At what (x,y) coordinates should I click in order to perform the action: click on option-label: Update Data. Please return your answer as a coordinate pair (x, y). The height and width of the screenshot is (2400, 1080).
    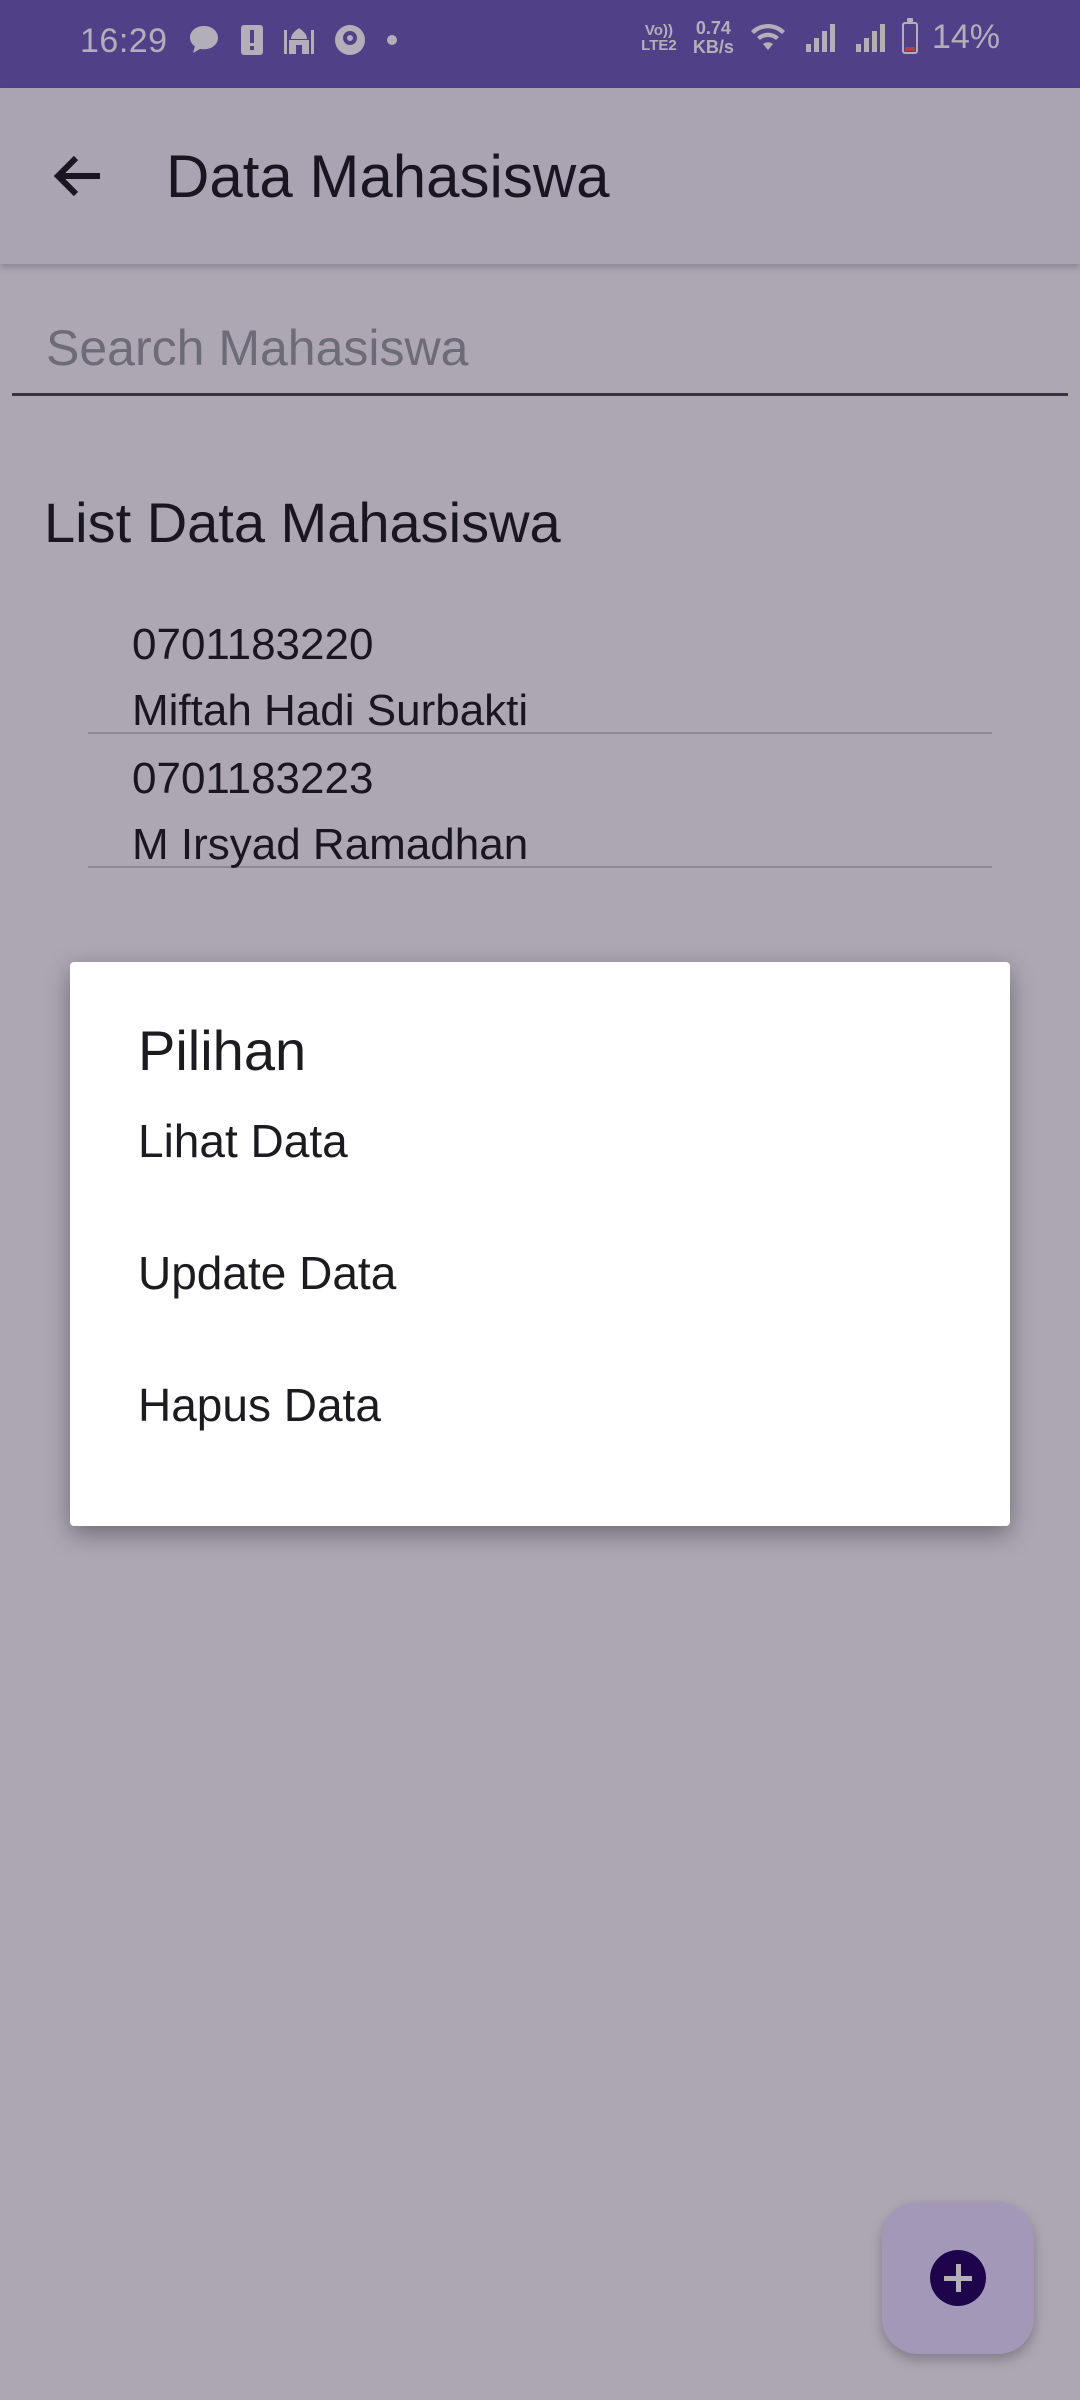
    Looking at the image, I should click on (267, 1273).